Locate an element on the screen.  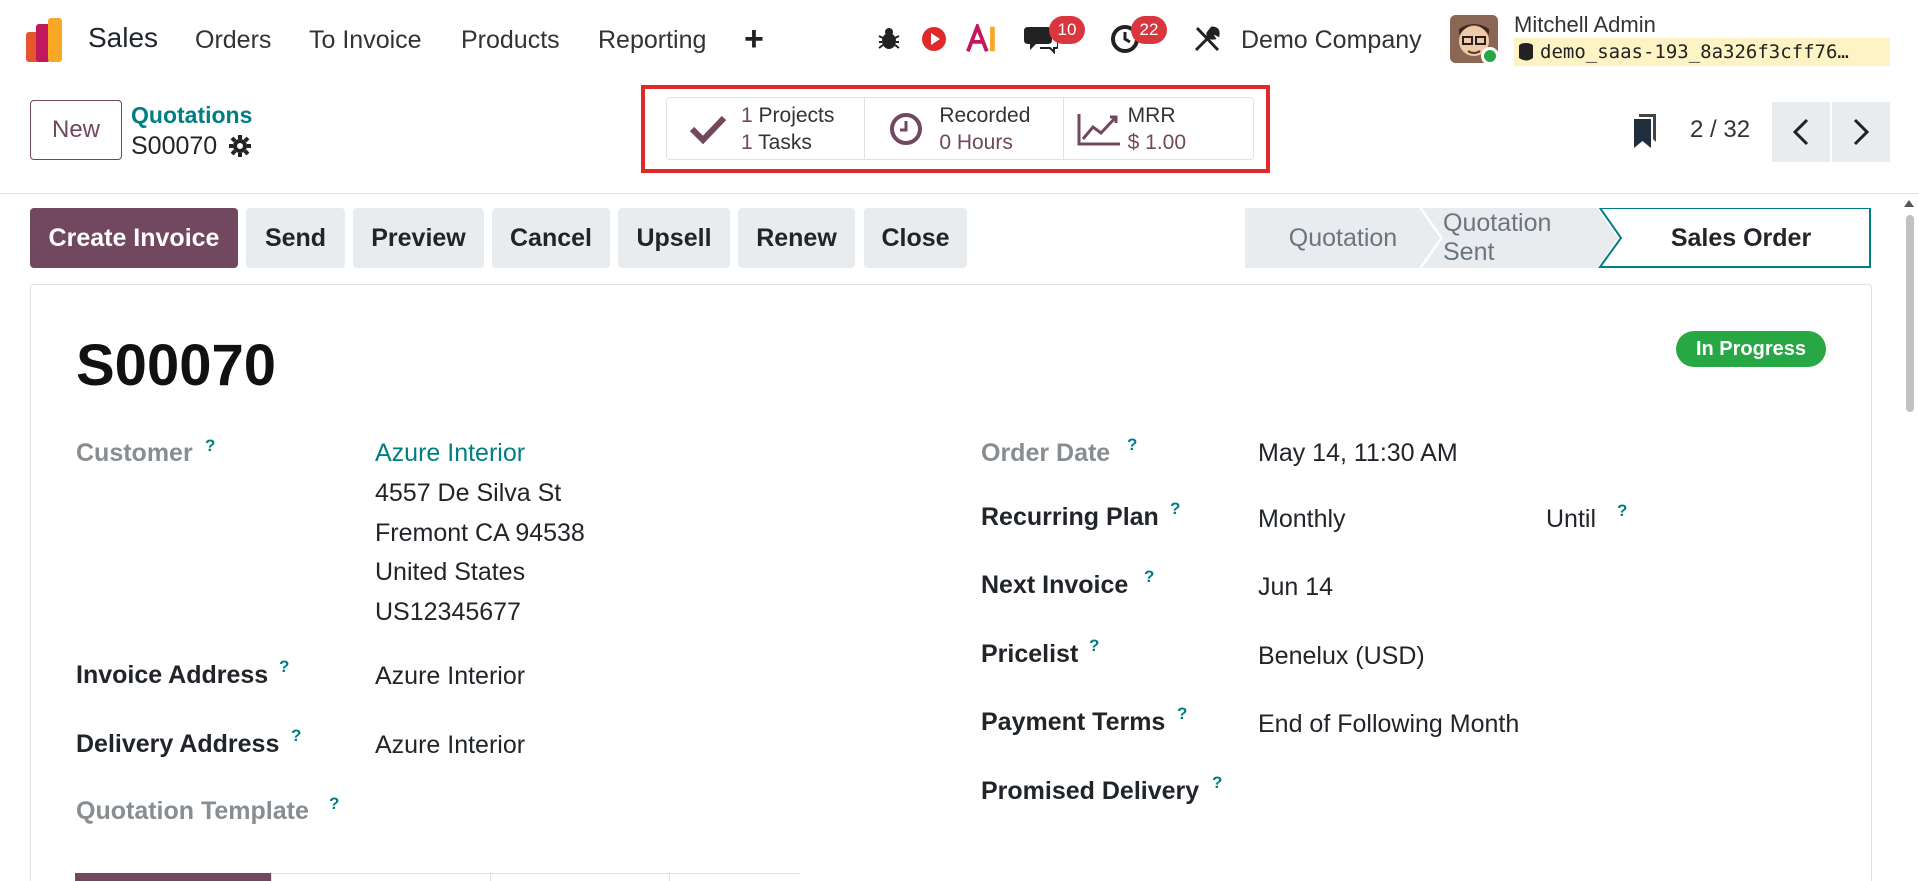
chevron-left-icon is located at coordinates (1800, 132).